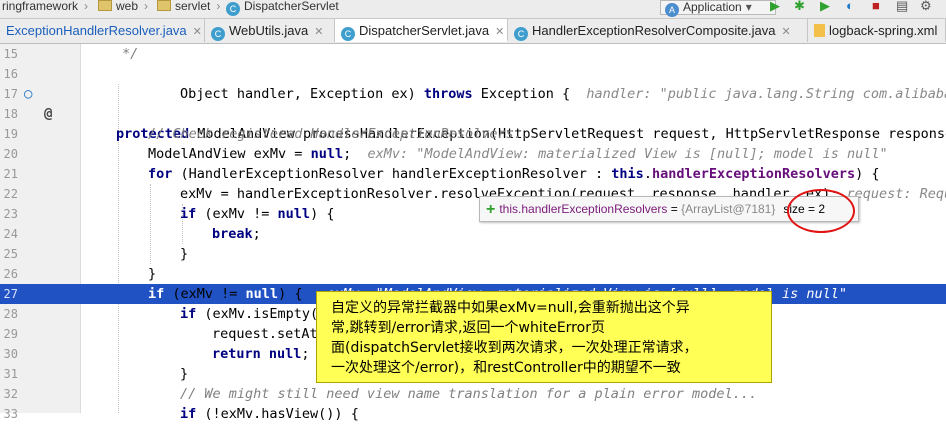 This screenshot has width=946, height=424. I want to click on tab-label: ExceptionHandlerResolver.java, so click(96, 30).